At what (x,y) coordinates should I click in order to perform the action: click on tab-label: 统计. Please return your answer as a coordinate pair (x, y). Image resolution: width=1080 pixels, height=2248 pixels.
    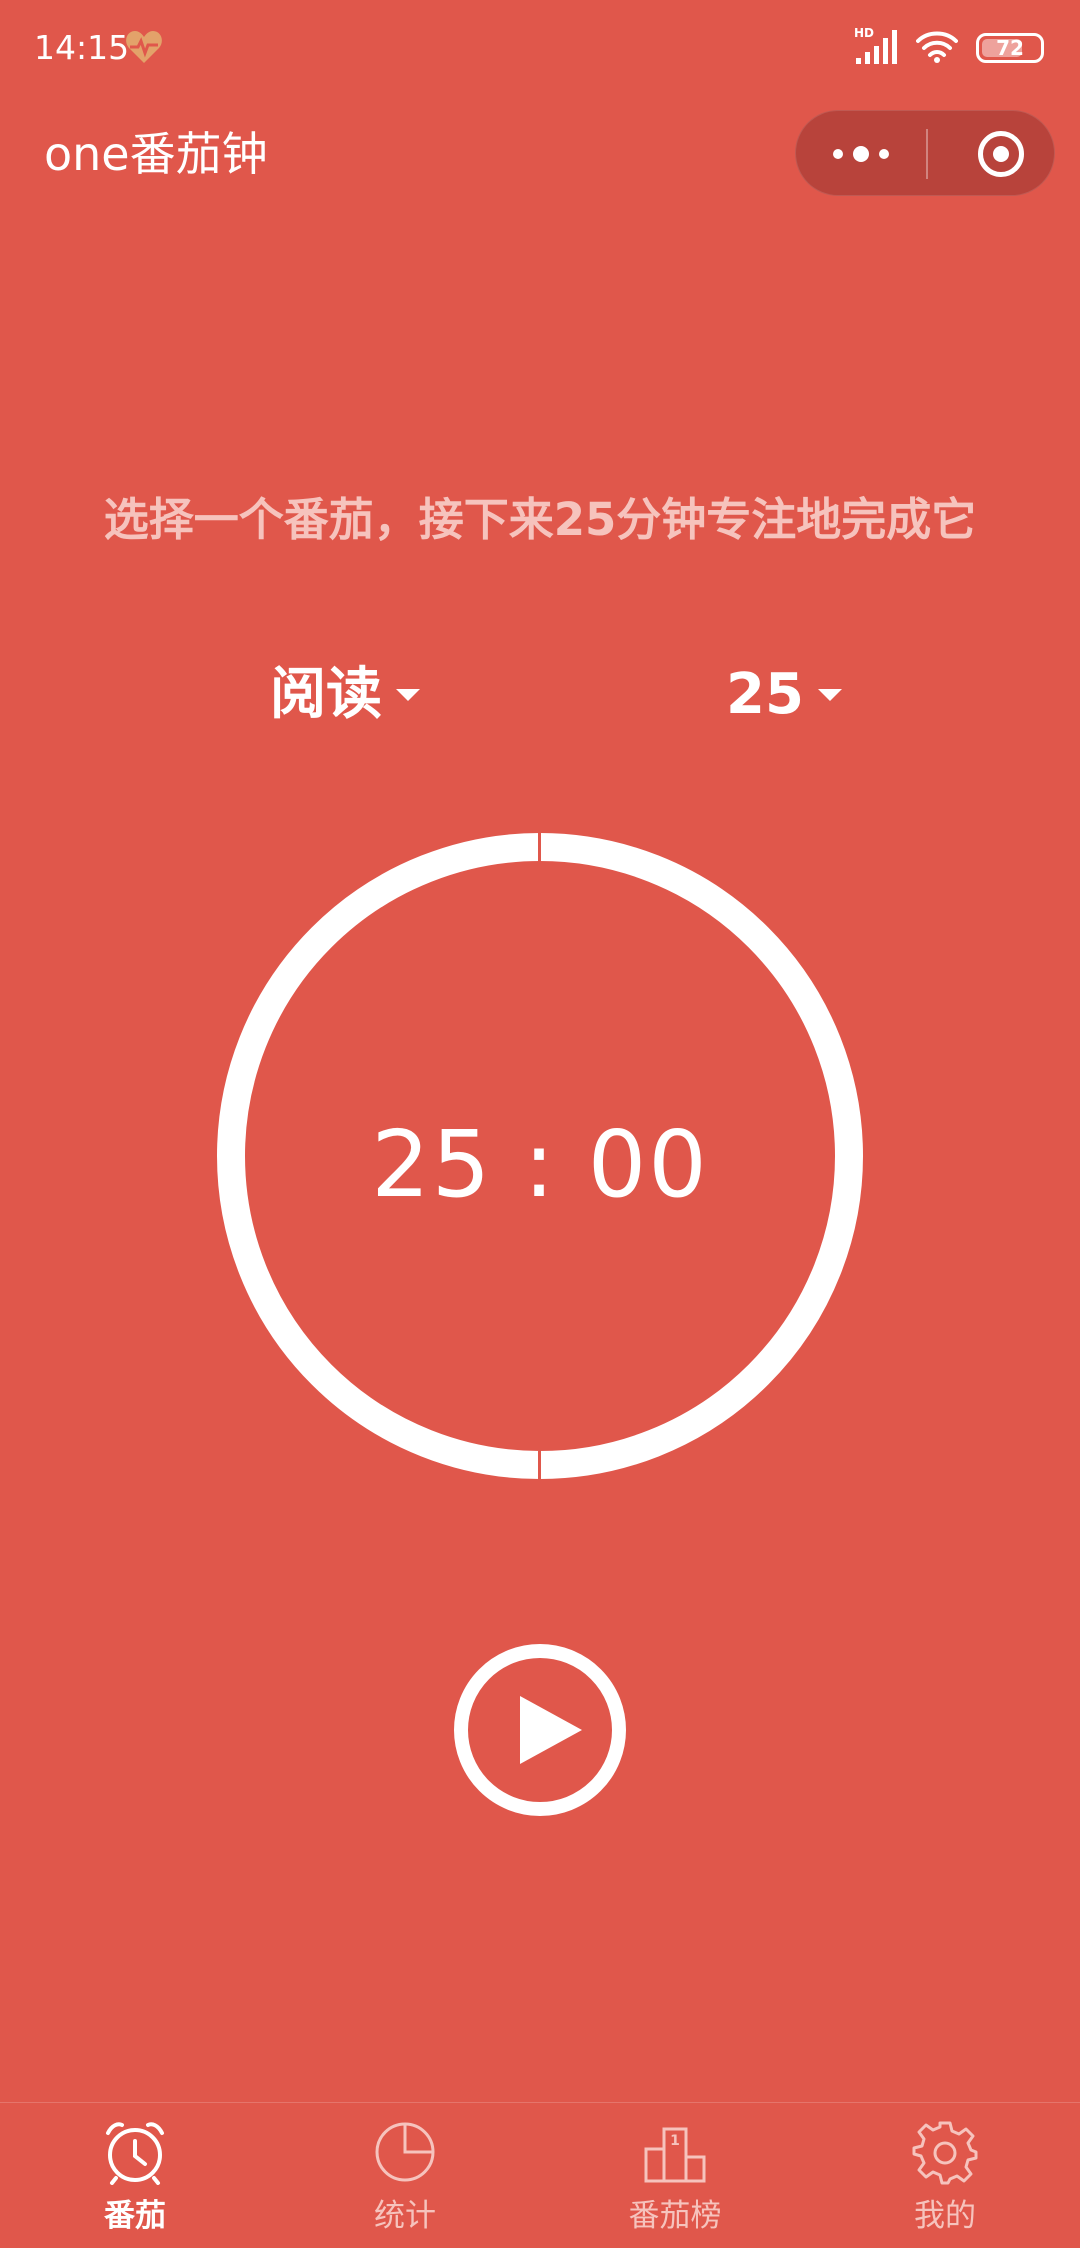
    Looking at the image, I should click on (405, 2216).